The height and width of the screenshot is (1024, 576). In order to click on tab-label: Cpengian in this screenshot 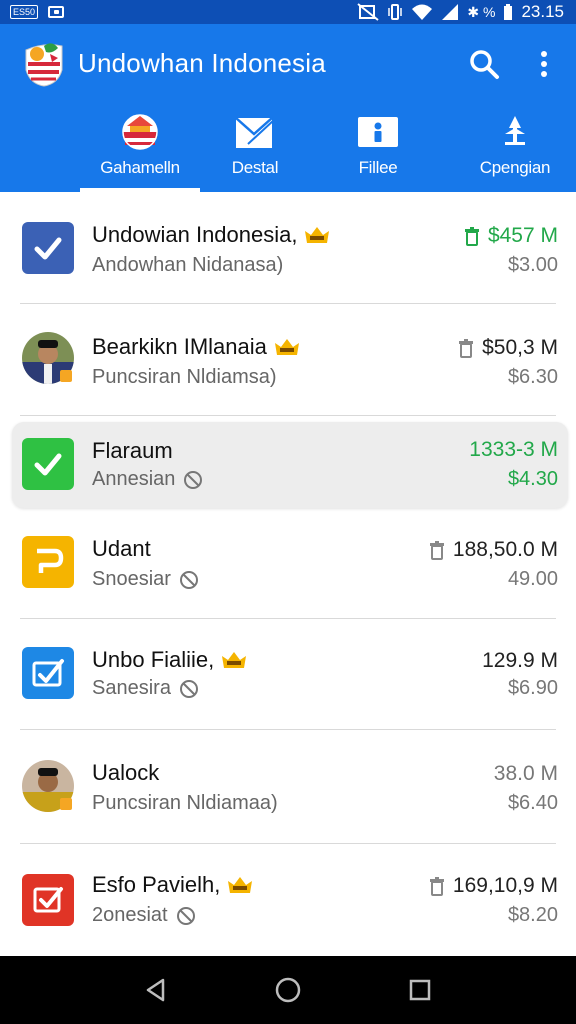, I will do `click(515, 167)`.